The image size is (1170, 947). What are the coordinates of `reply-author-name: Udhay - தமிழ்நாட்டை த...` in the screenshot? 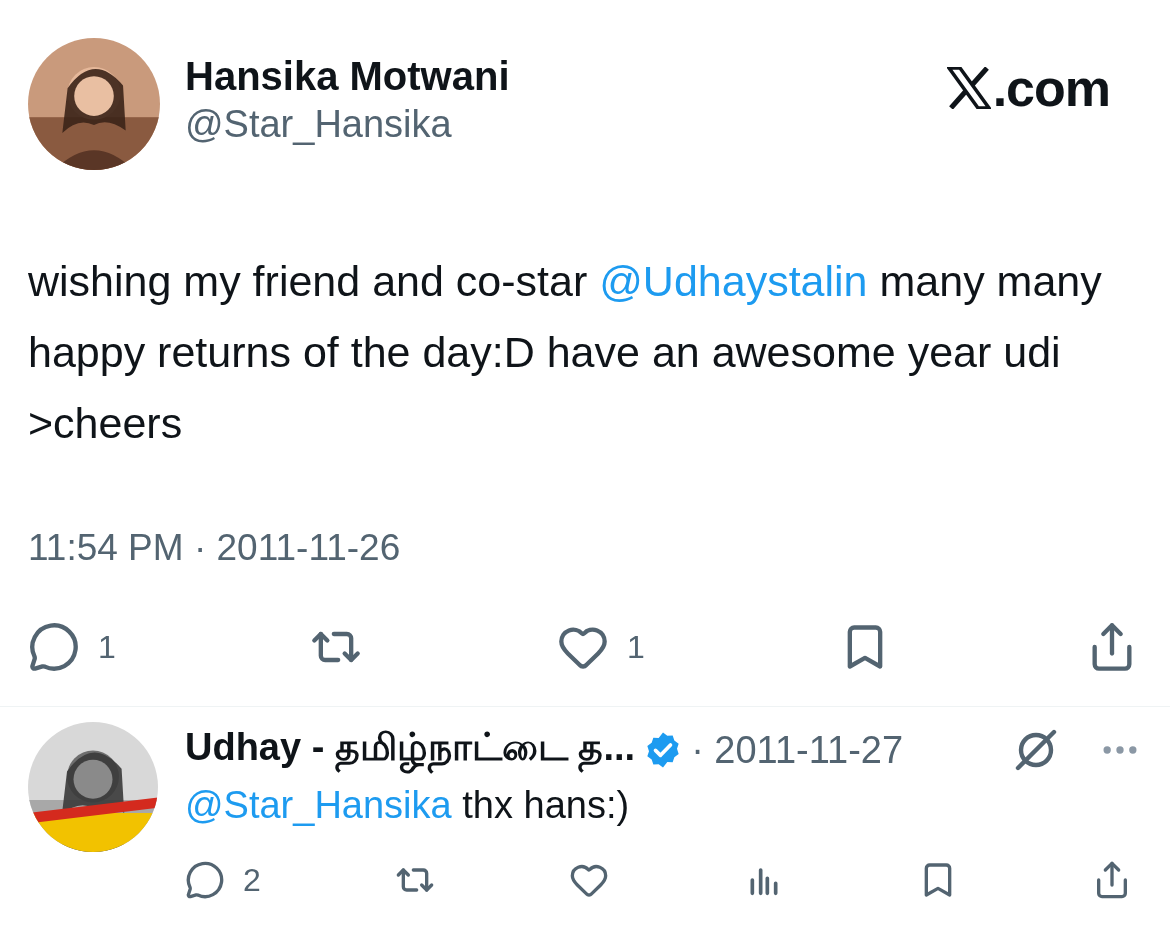 It's located at (410, 750).